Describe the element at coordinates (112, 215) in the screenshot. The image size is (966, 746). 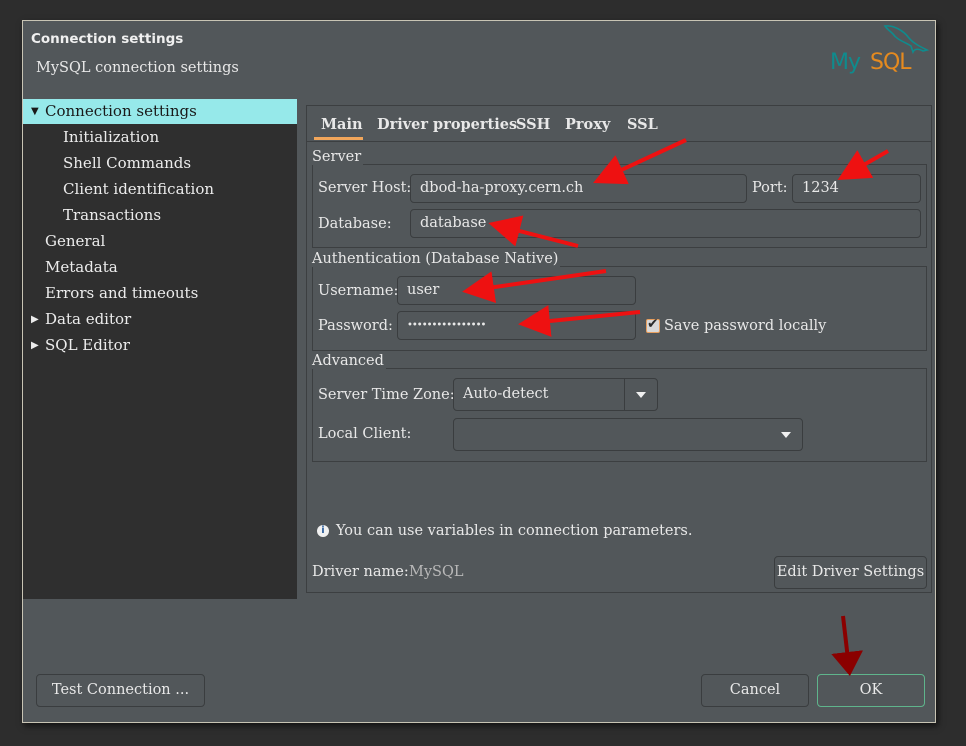
I see `sidebar-item-label: Transactions` at that location.